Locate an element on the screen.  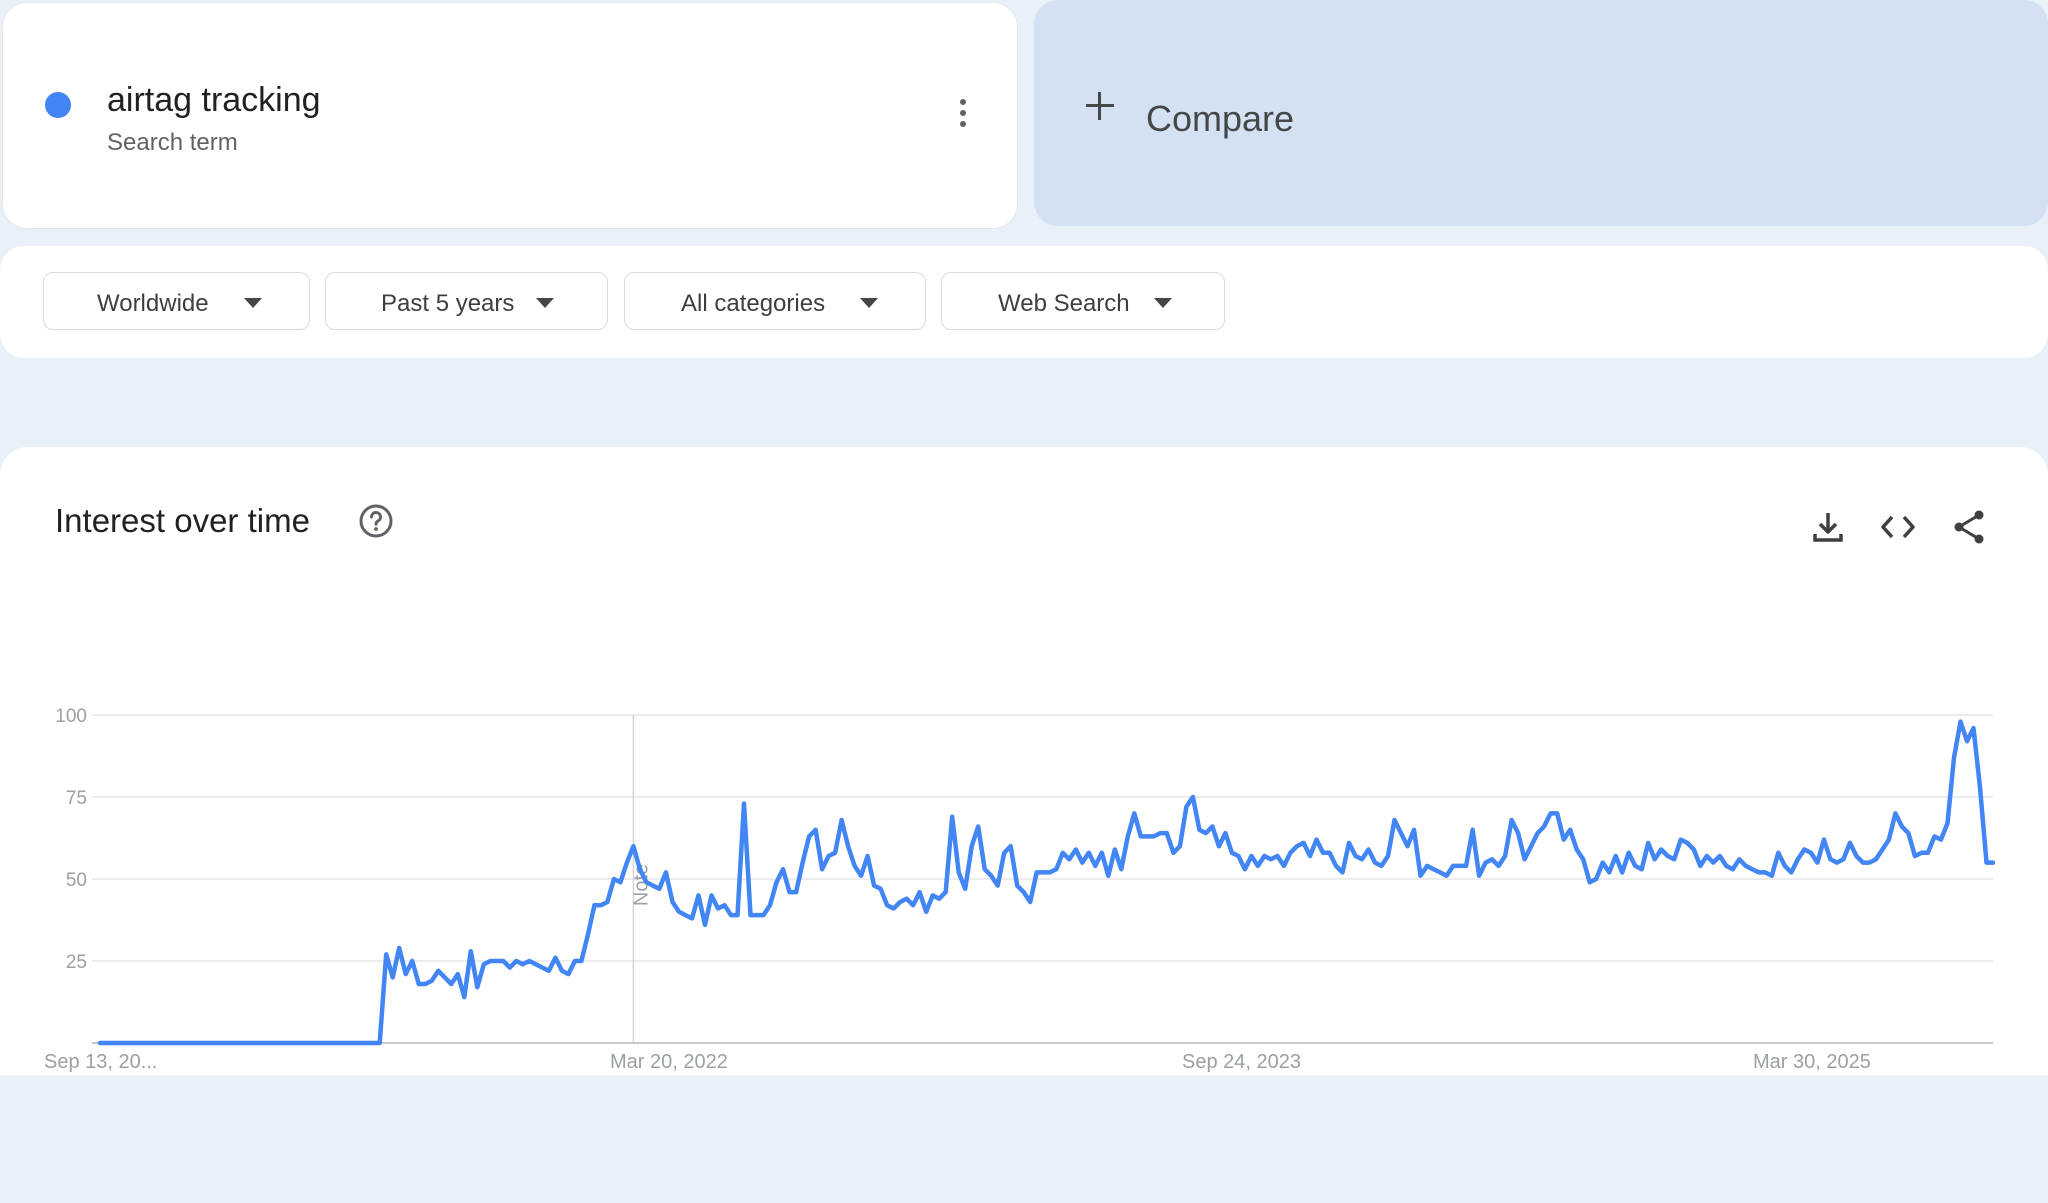
property-dropdown: Web Search is located at coordinates (1083, 301).